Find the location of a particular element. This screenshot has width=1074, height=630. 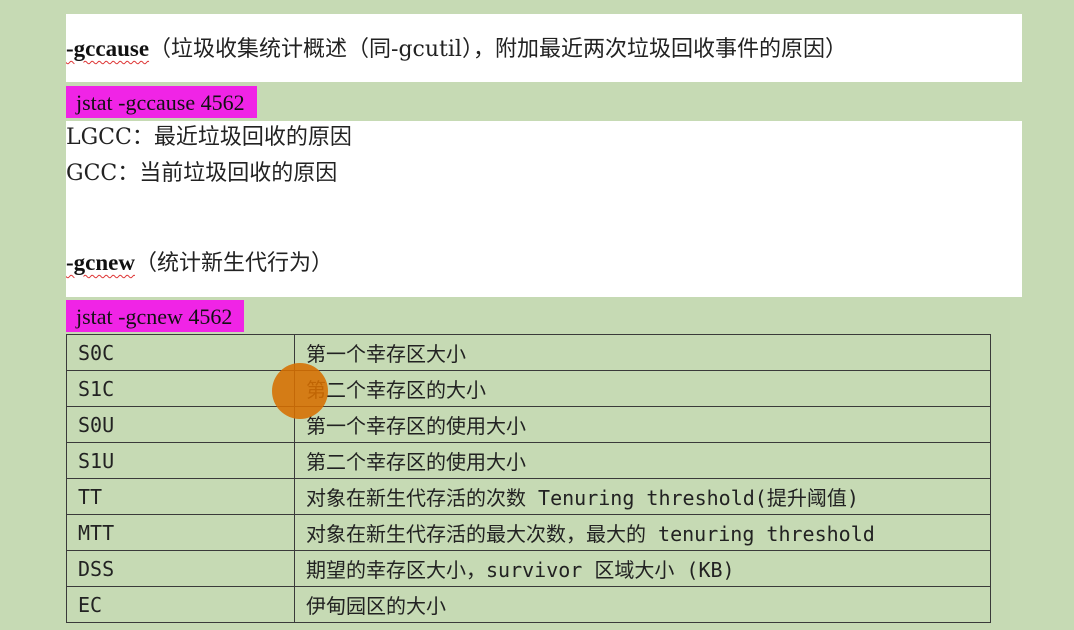

gccause-command: jstat -gccause 4562 is located at coordinates (161, 102).